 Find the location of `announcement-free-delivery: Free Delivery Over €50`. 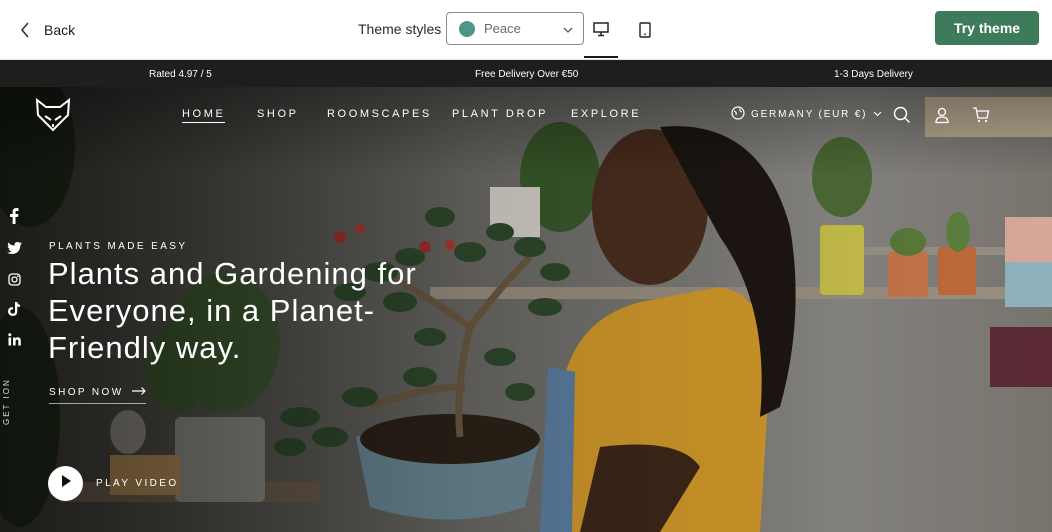

announcement-free-delivery: Free Delivery Over €50 is located at coordinates (527, 74).